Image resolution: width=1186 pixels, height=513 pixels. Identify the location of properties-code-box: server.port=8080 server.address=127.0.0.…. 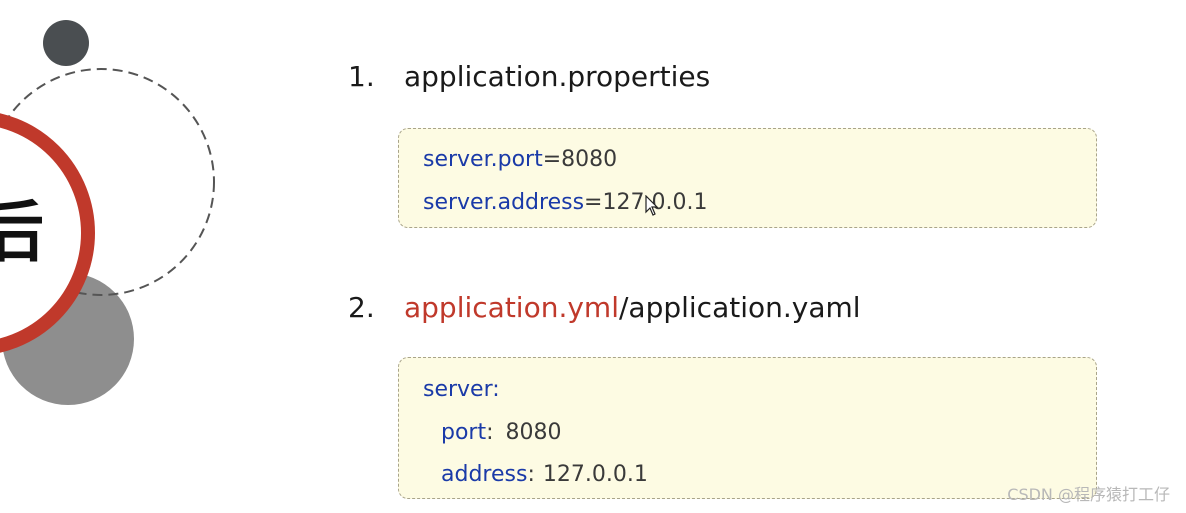
(747, 178).